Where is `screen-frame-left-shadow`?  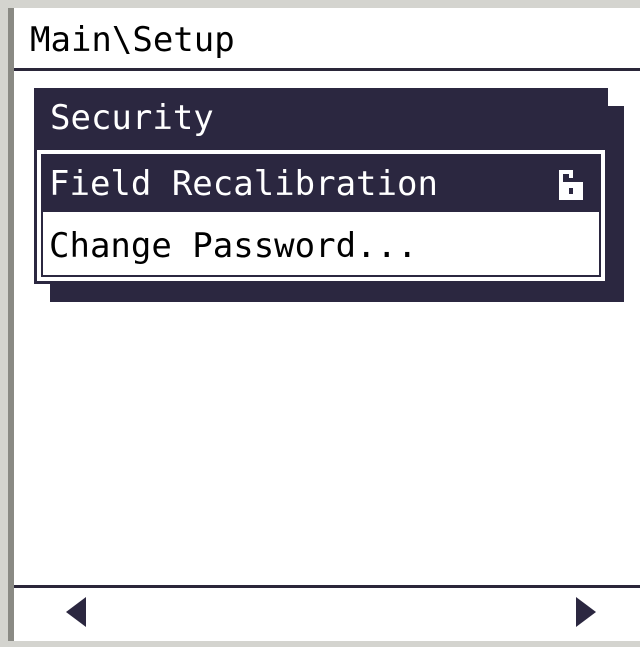 screen-frame-left-shadow is located at coordinates (11, 327).